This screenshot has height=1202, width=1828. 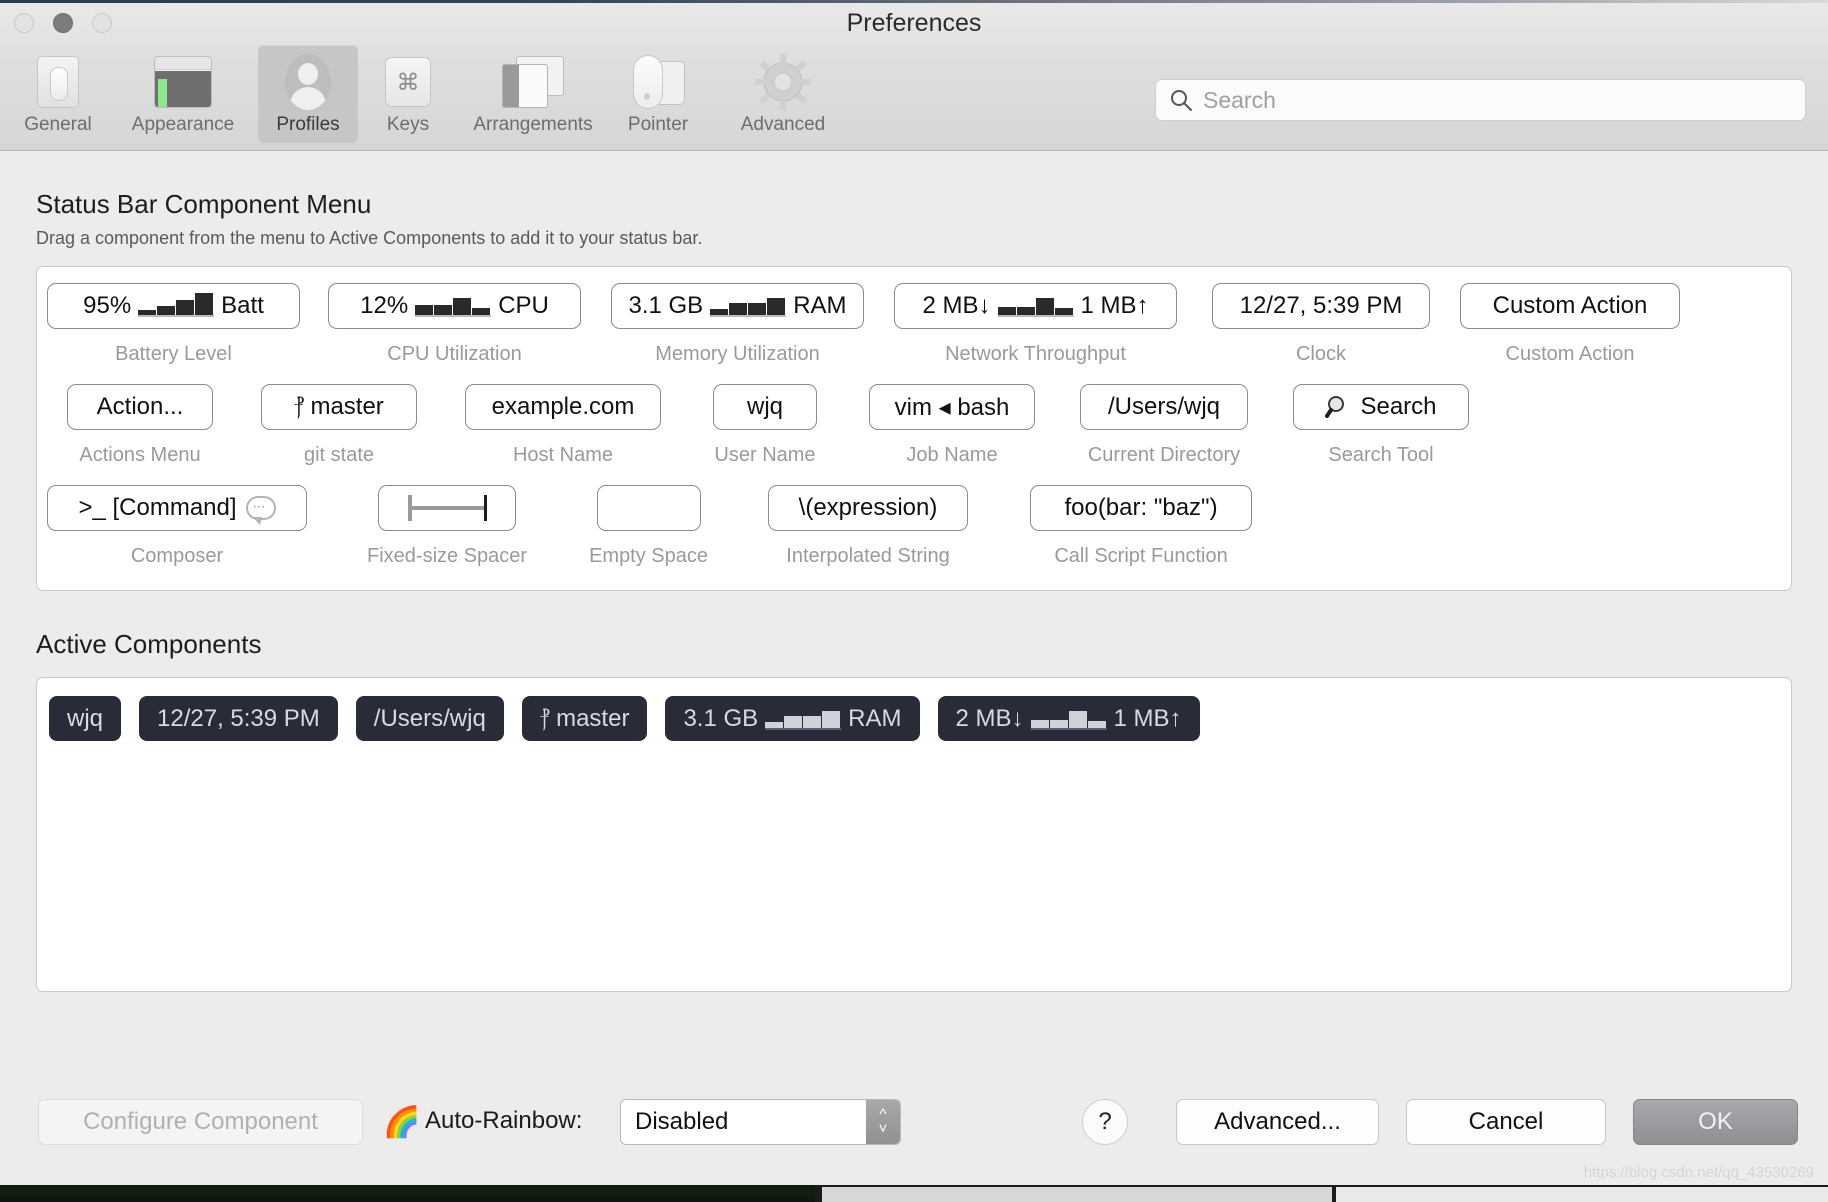 I want to click on component-menu-item: Empty Space, so click(x=648, y=526).